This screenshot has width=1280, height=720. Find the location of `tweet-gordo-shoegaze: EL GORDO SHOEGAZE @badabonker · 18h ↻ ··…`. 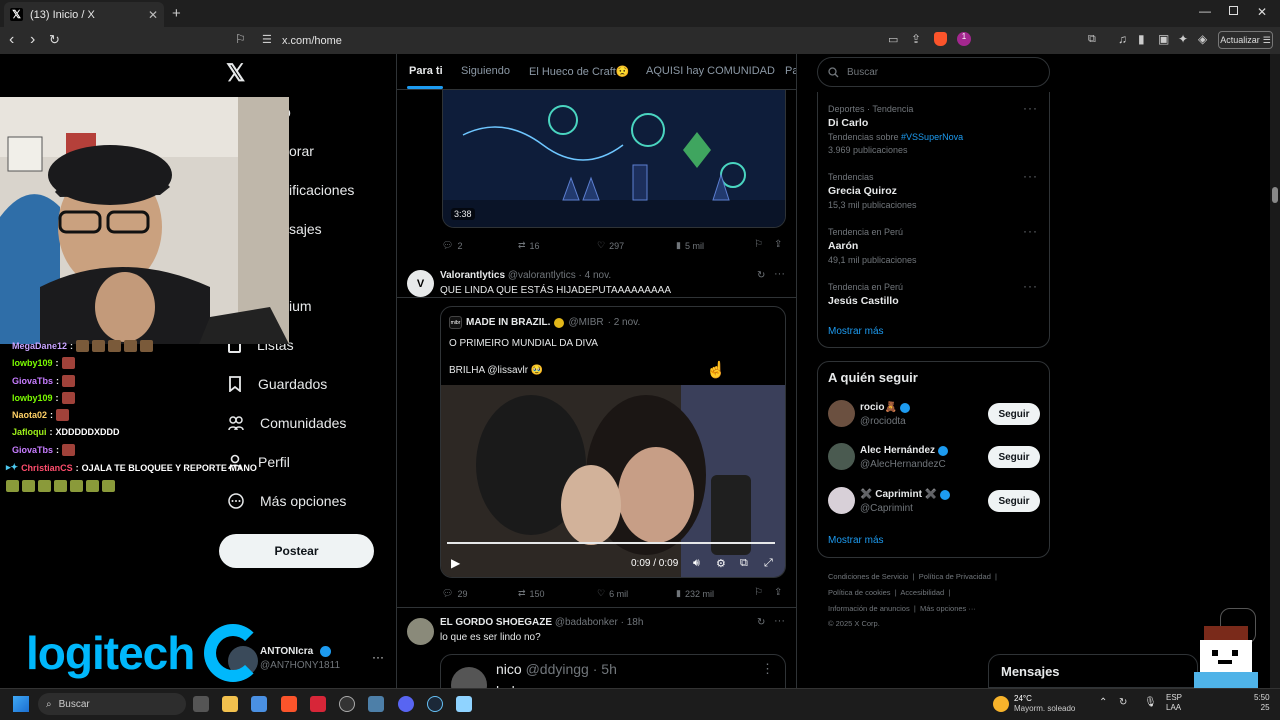

tweet-gordo-shoegaze: EL GORDO SHOEGAZE @badabonker · 18h ↻ ··… is located at coordinates (596, 648).